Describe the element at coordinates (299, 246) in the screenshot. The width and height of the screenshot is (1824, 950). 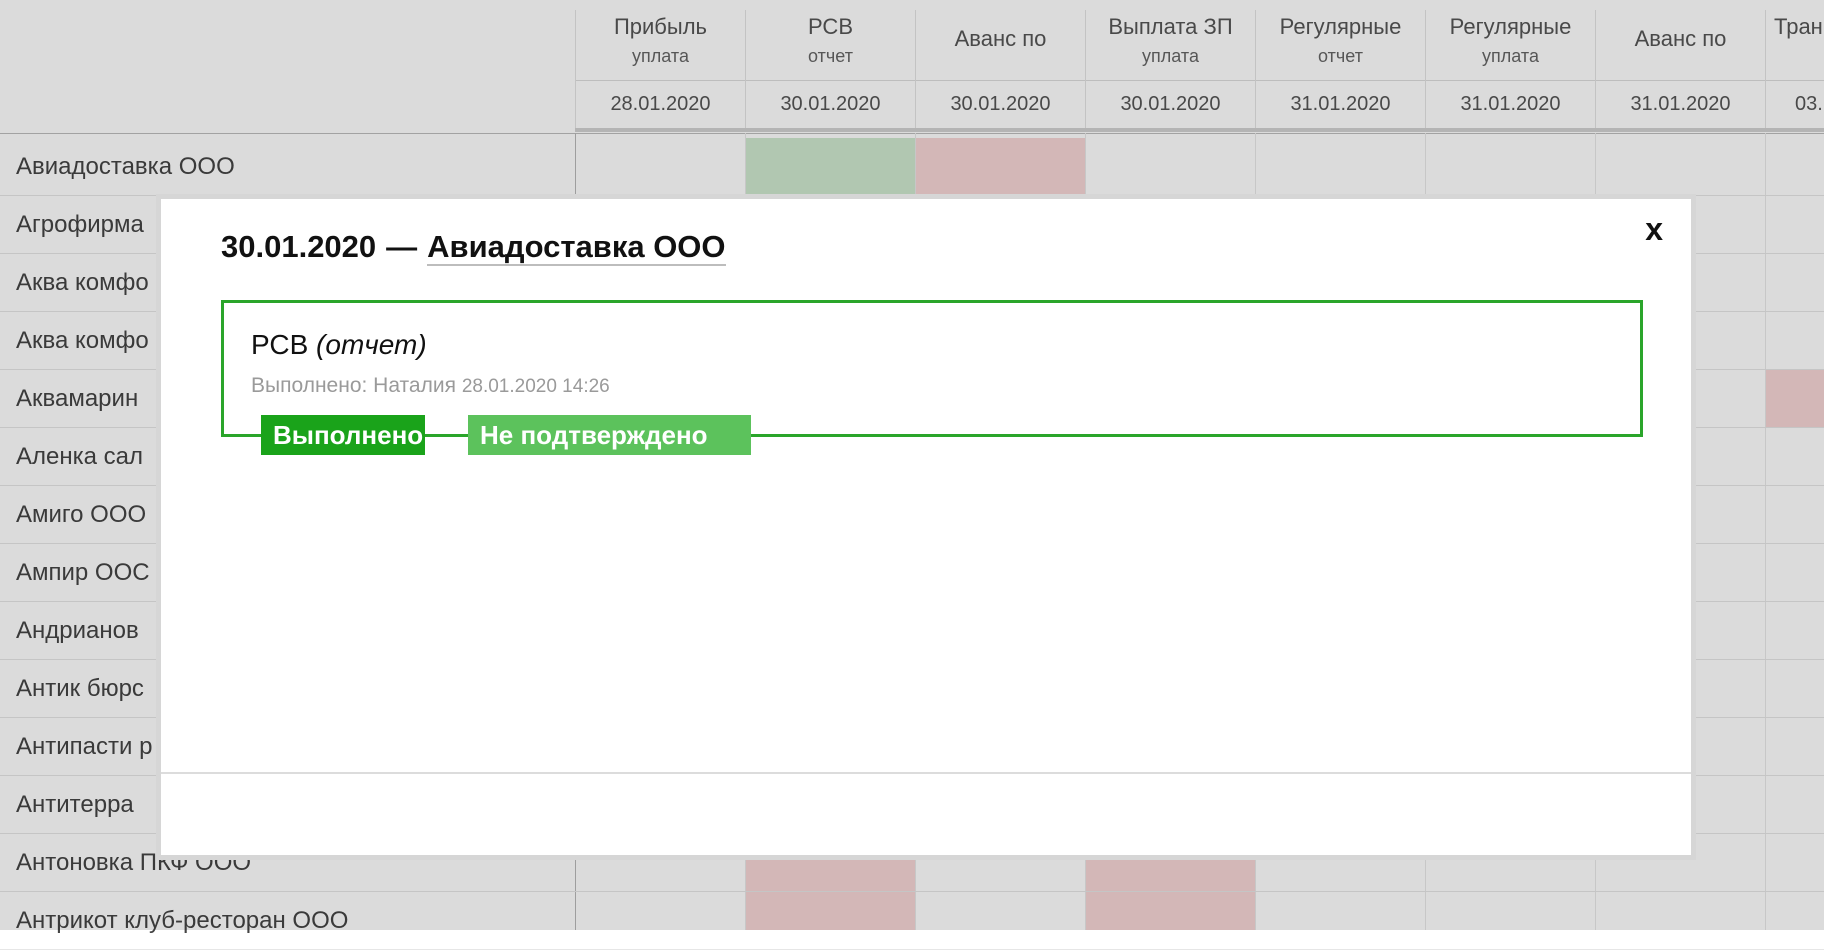
I see `modal-date: 30.01.2020` at that location.